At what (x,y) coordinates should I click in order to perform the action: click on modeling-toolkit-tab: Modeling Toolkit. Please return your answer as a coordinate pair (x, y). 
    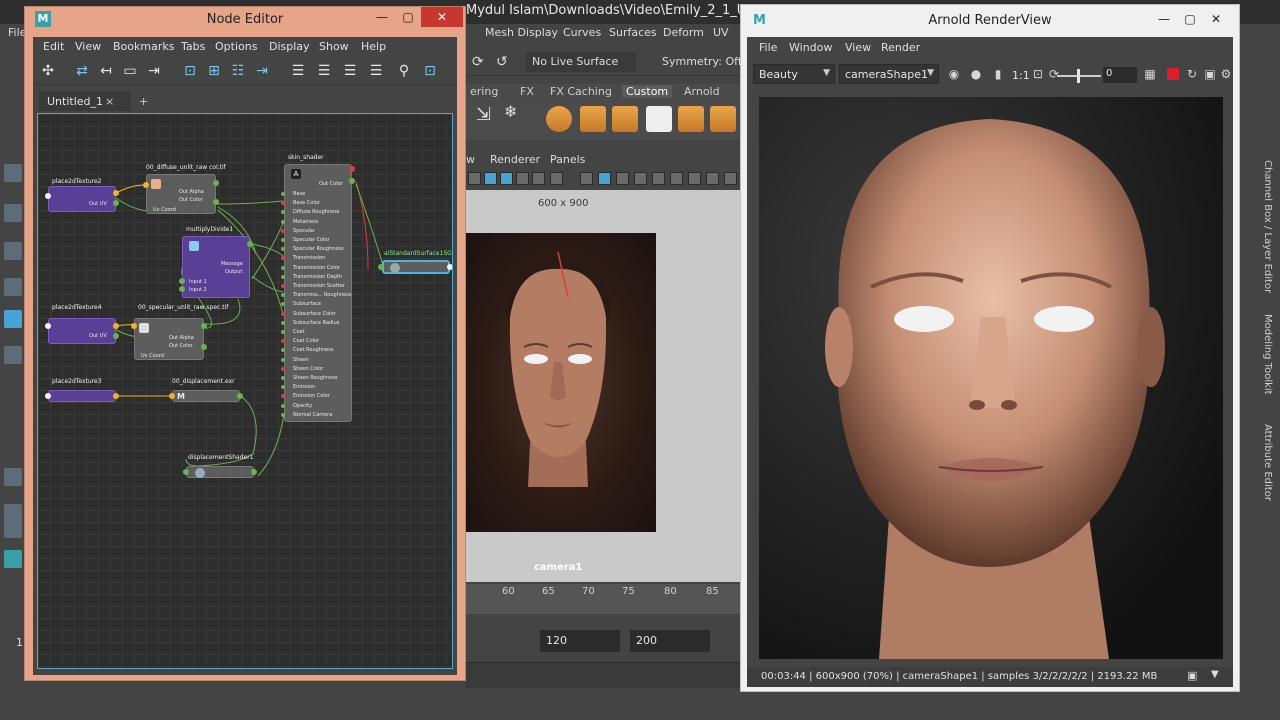
    Looking at the image, I should click on (1267, 354).